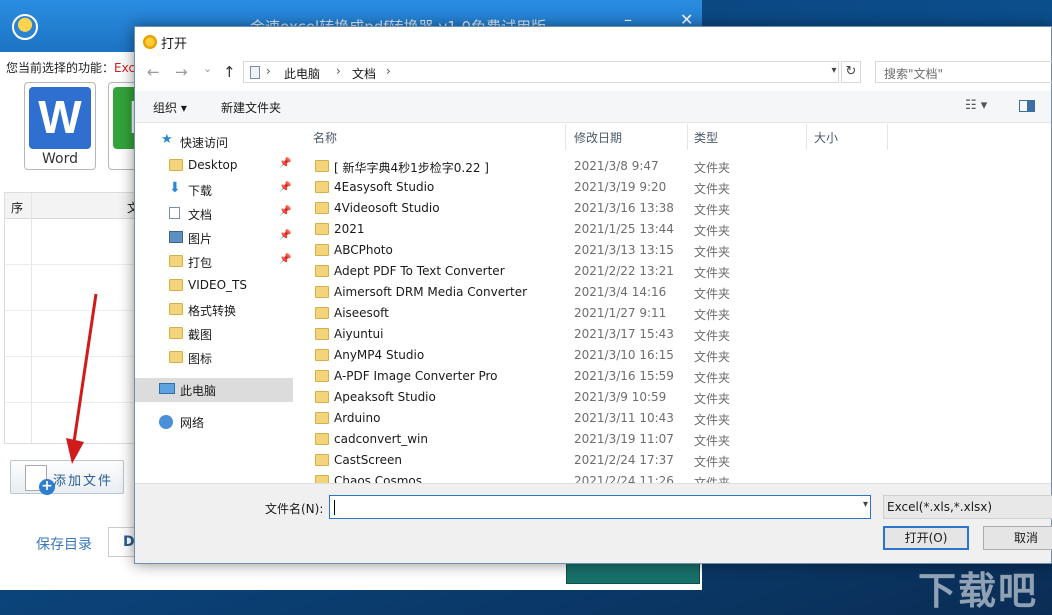 The image size is (1052, 615). What do you see at coordinates (926, 538) in the screenshot?
I see `open-button: 打开(O)` at bounding box center [926, 538].